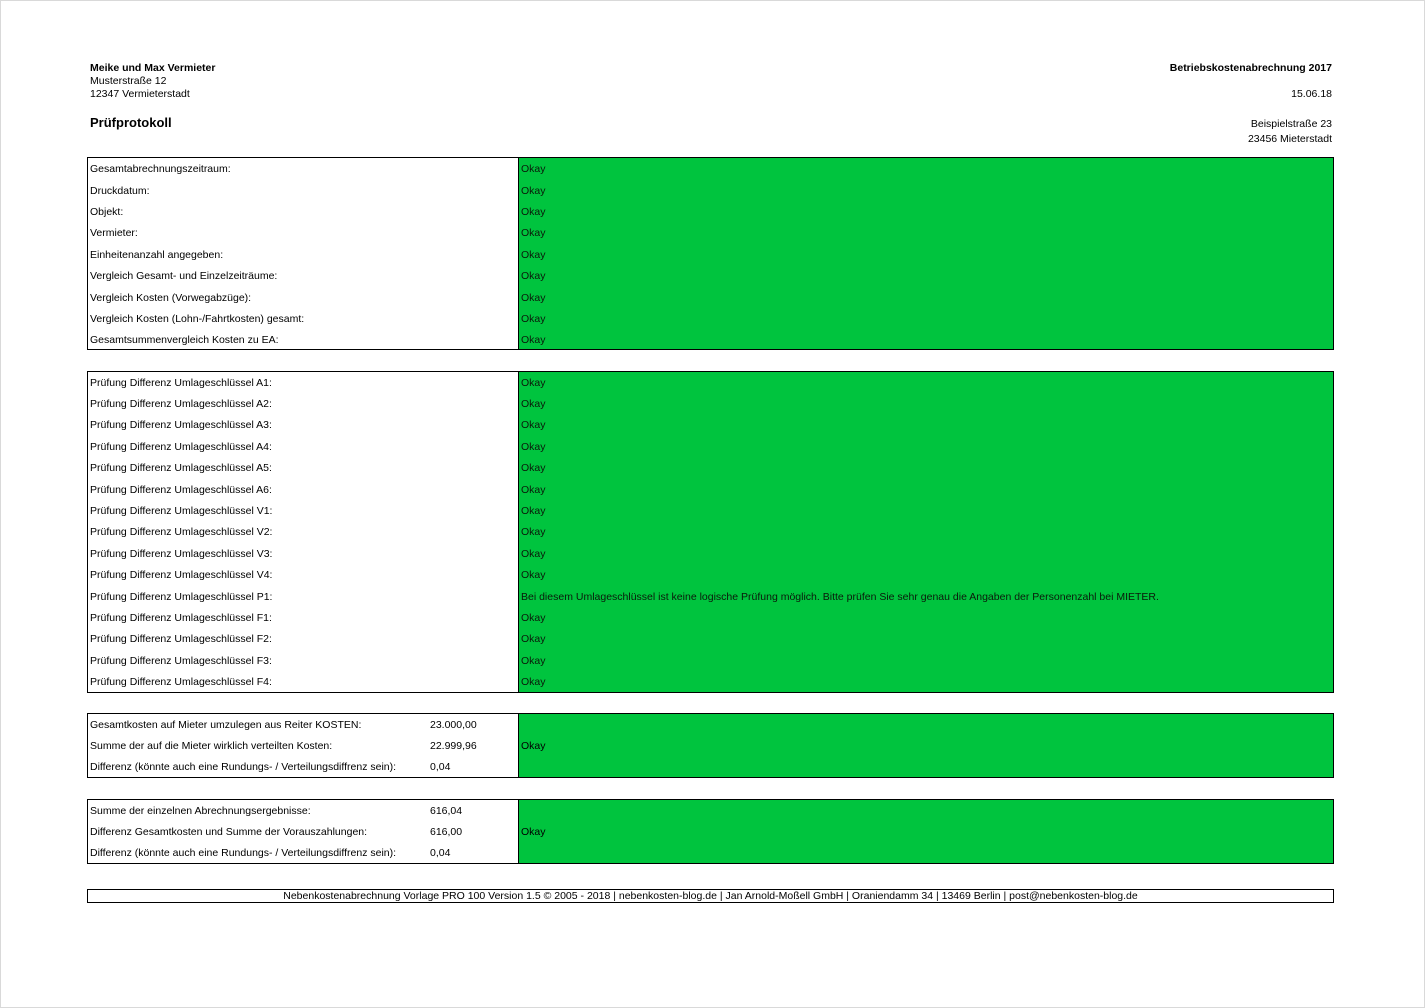 The width and height of the screenshot is (1425, 1008). I want to click on check-label: Prüfung Differenz Umlageschlüssel F1:, so click(181, 617).